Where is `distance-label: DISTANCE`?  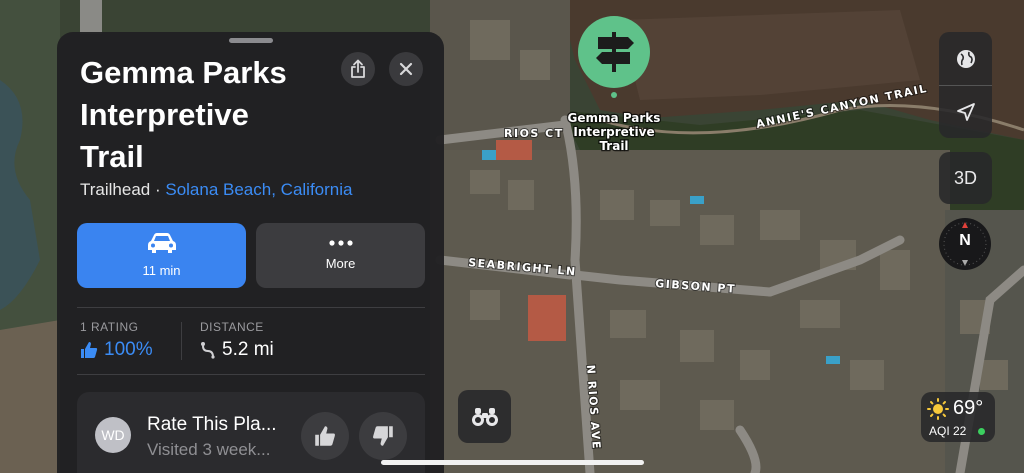
distance-label: DISTANCE is located at coordinates (232, 327).